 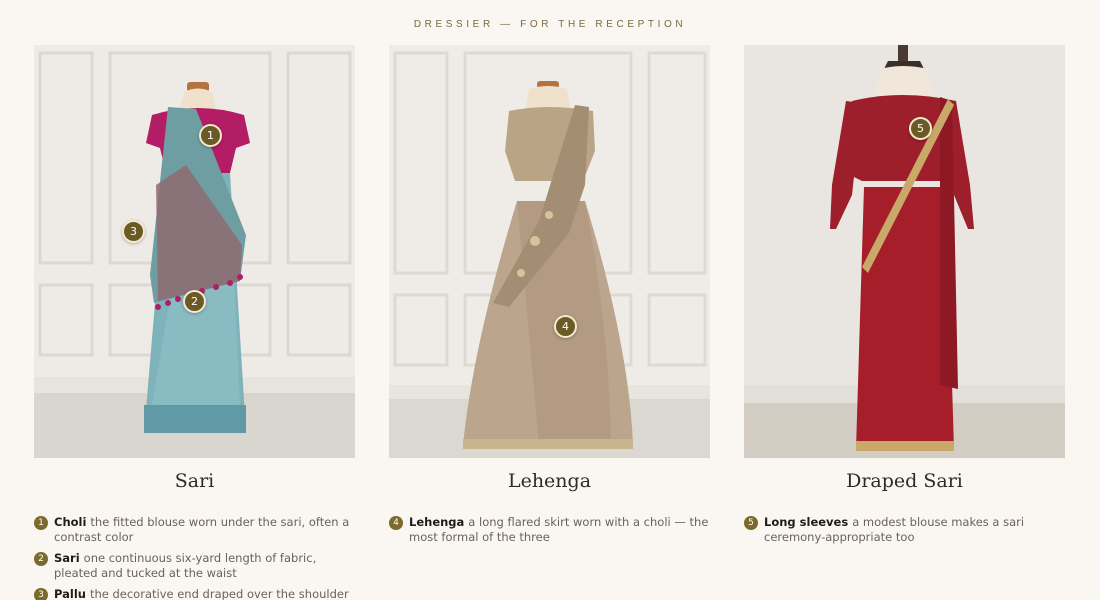 What do you see at coordinates (194, 301) in the screenshot?
I see `callout-pin: 2` at bounding box center [194, 301].